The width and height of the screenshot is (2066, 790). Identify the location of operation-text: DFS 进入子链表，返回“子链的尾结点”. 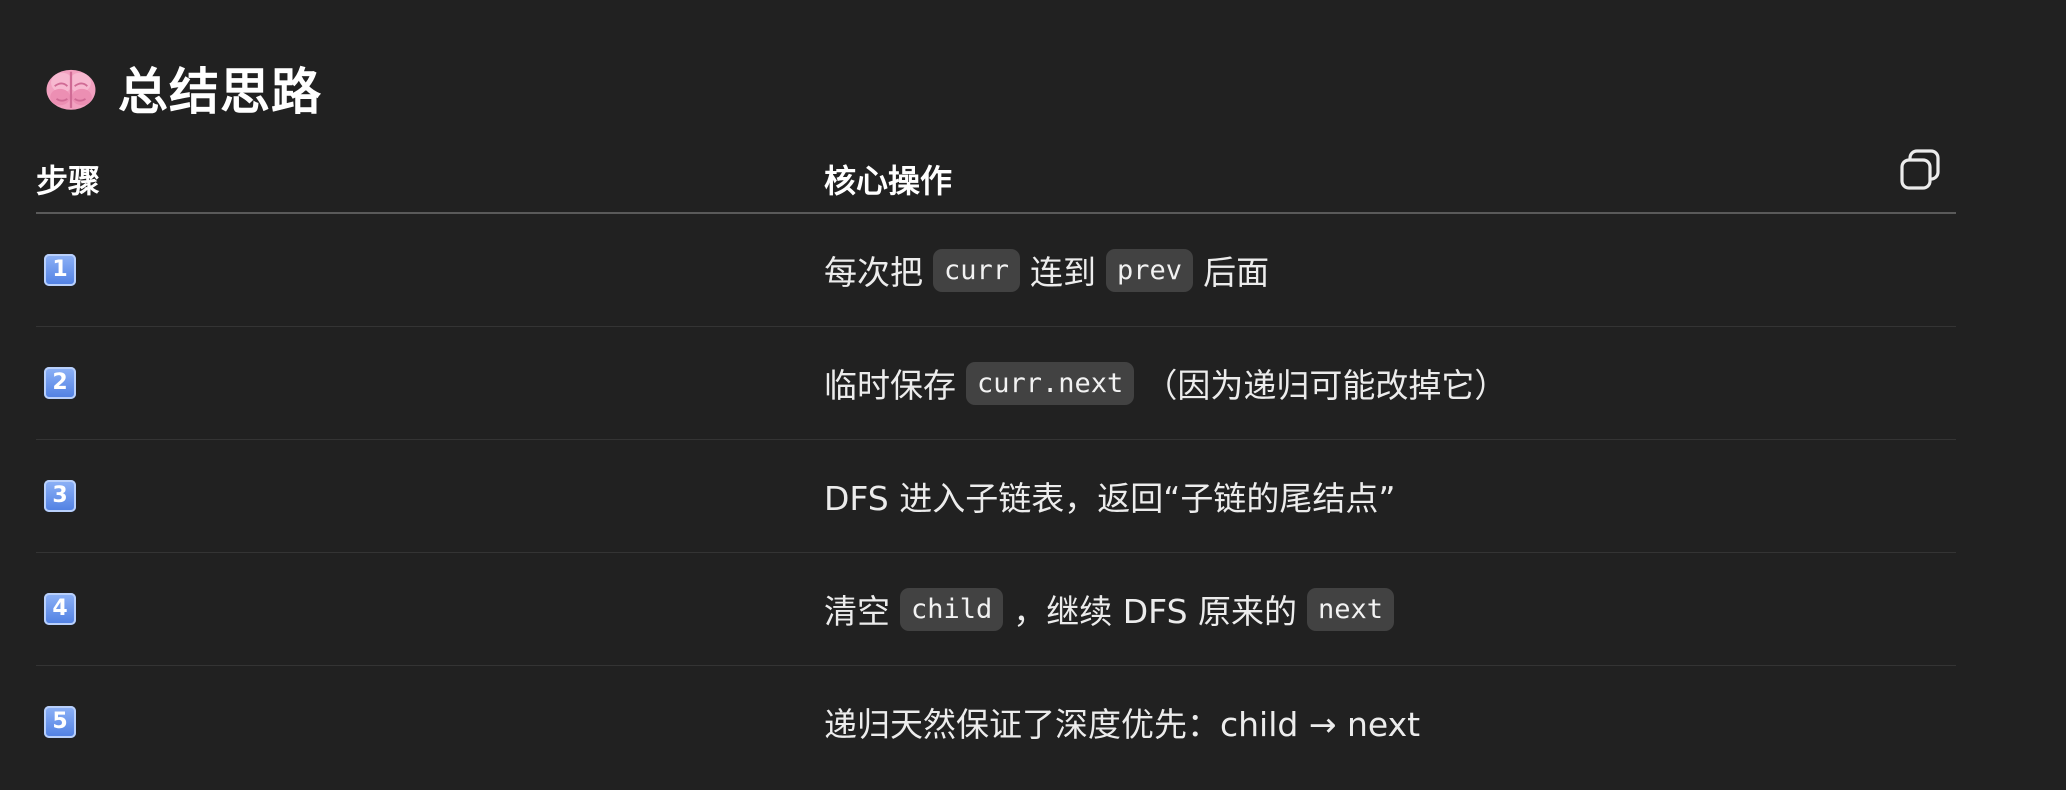
(1110, 498).